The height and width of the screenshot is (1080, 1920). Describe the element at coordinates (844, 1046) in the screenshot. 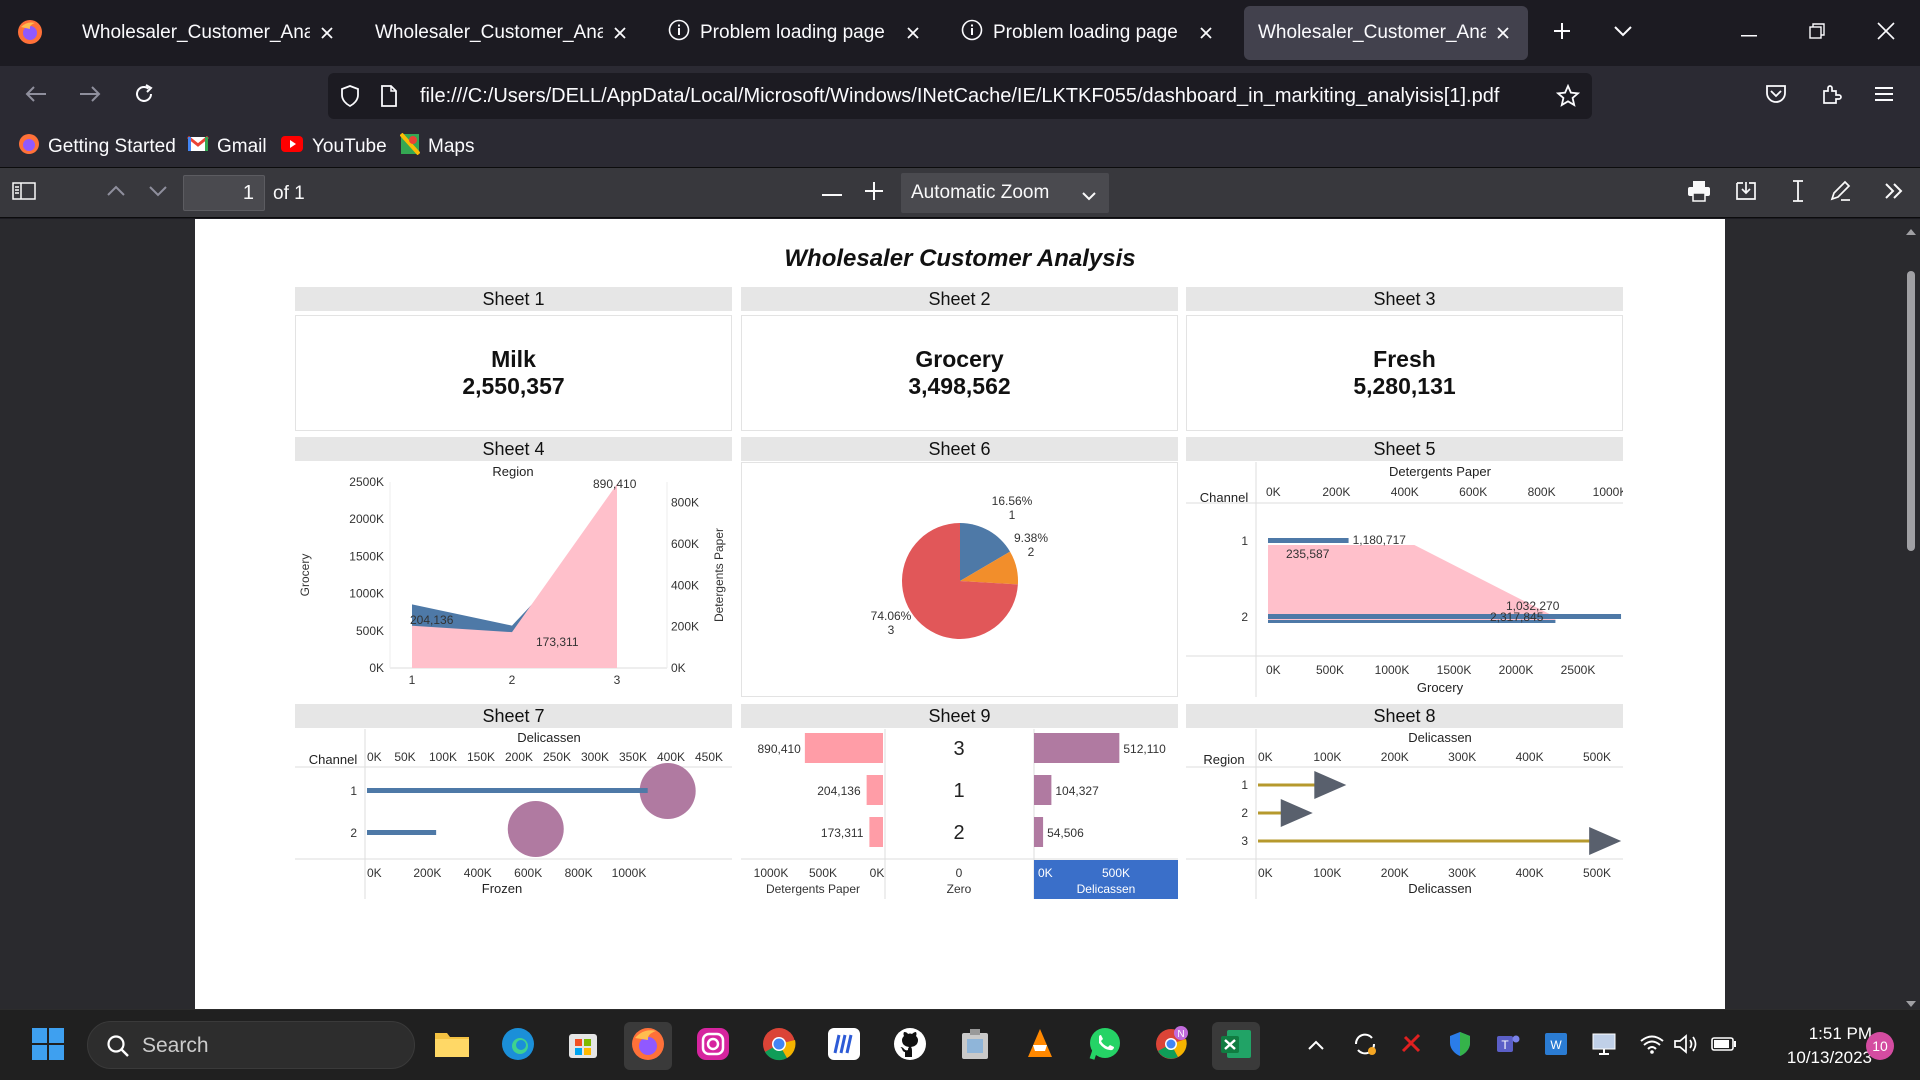

I see `taskbar-miro` at that location.